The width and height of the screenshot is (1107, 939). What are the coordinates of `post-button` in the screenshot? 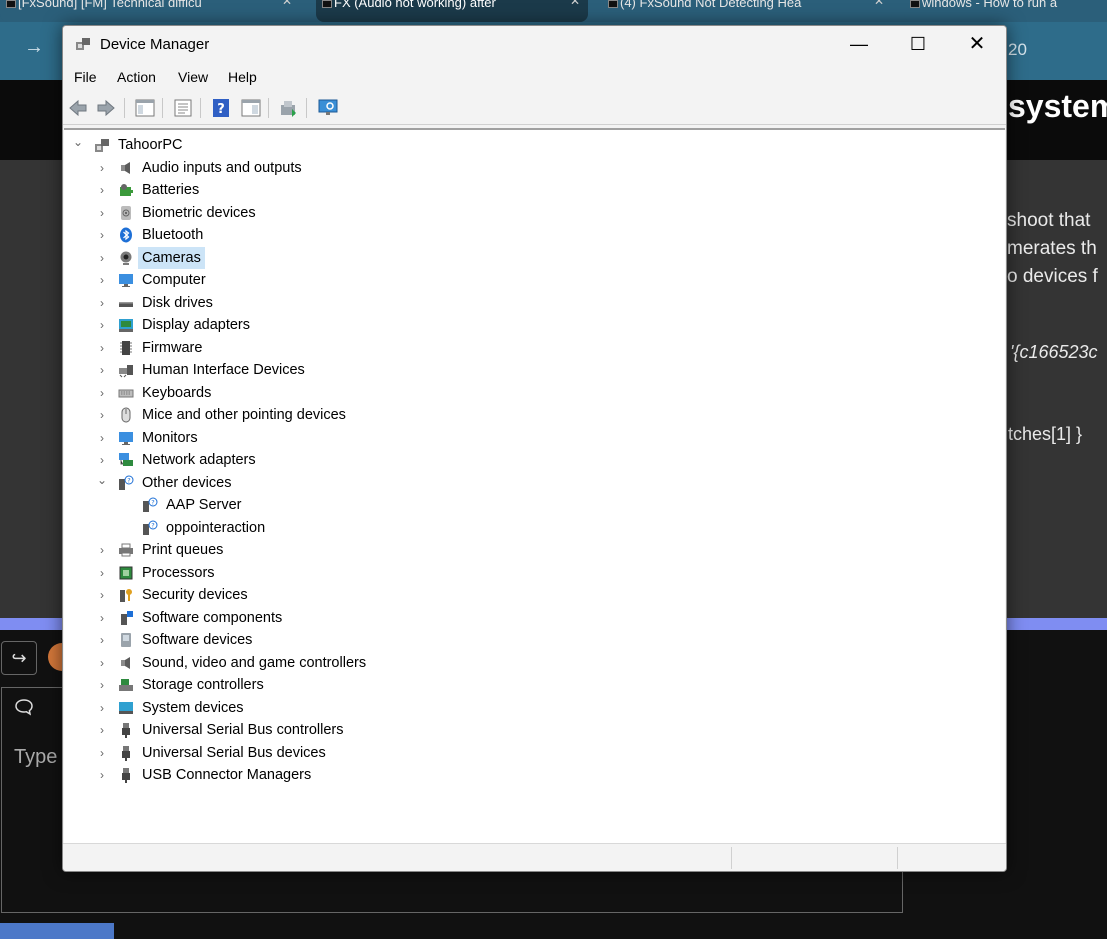 It's located at (57, 931).